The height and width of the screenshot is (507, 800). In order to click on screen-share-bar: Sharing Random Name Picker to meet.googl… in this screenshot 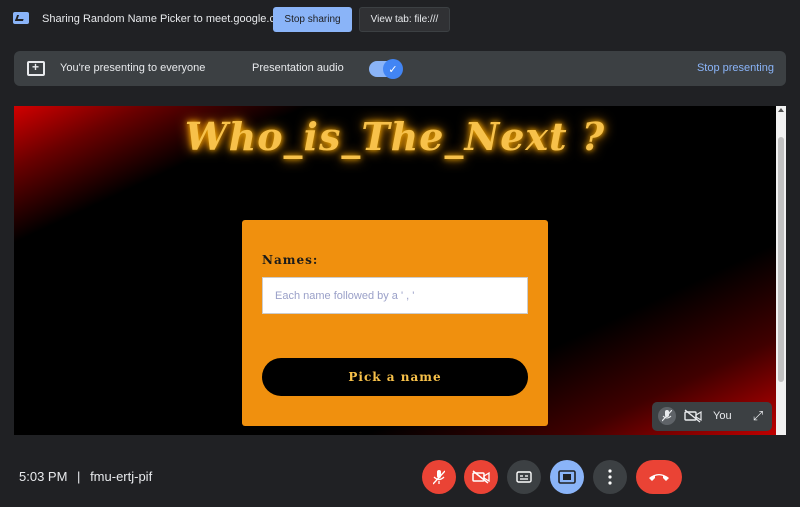, I will do `click(400, 20)`.